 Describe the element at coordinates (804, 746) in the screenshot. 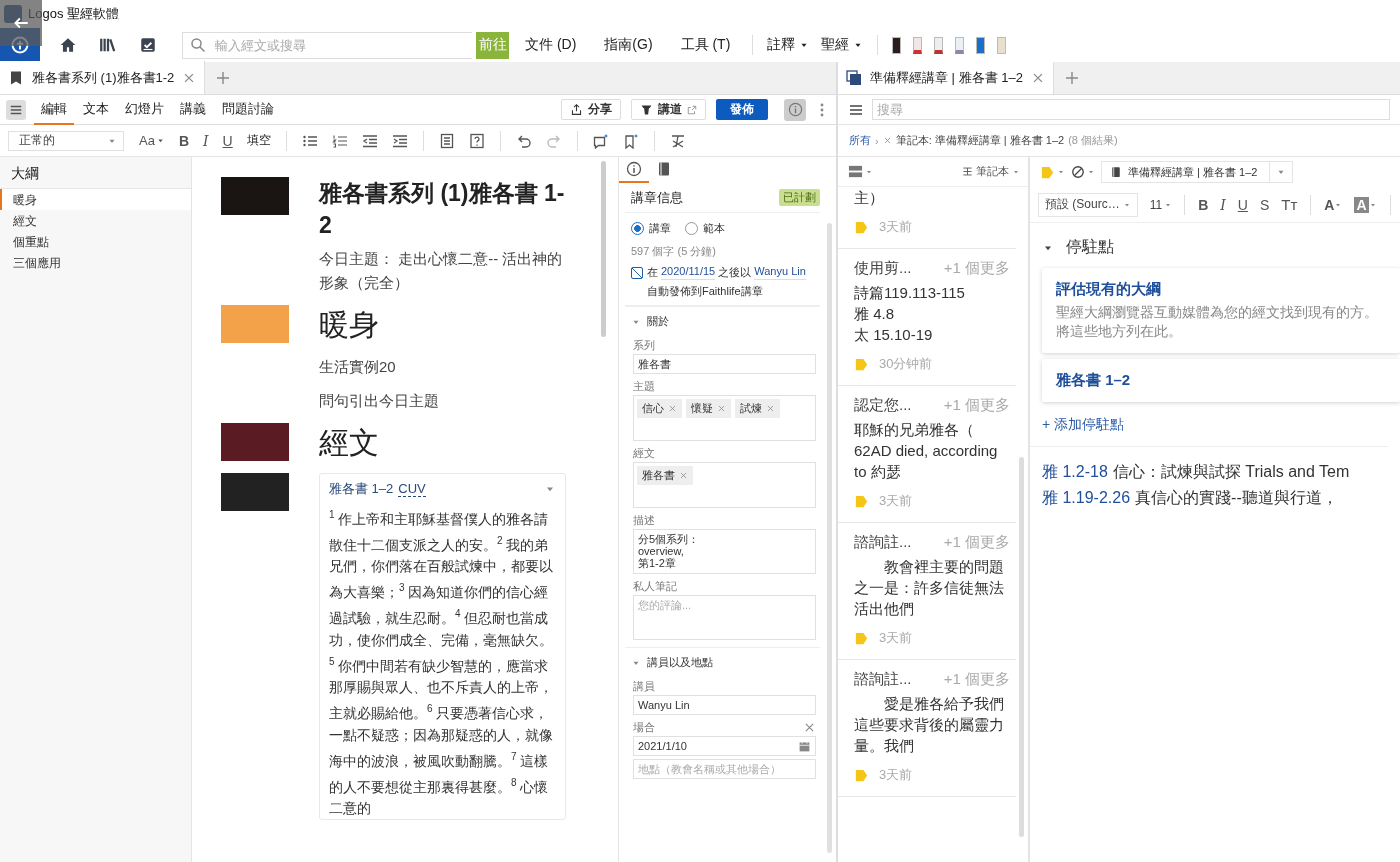

I see `calendar-icon` at that location.